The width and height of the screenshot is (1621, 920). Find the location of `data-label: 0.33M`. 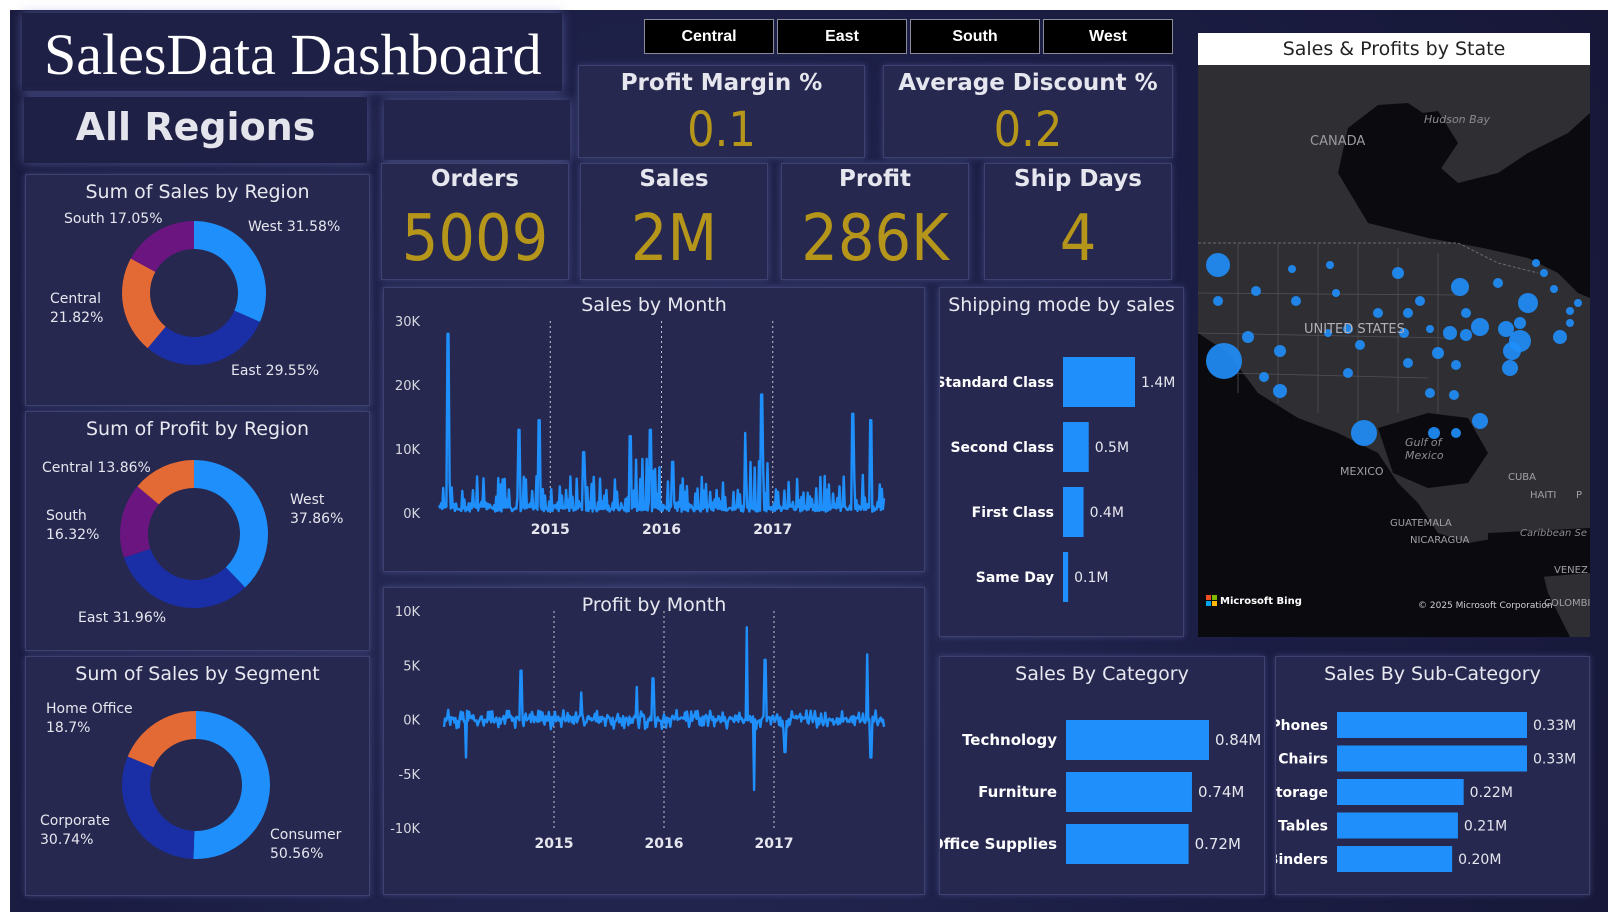

data-label: 0.33M is located at coordinates (1554, 760).